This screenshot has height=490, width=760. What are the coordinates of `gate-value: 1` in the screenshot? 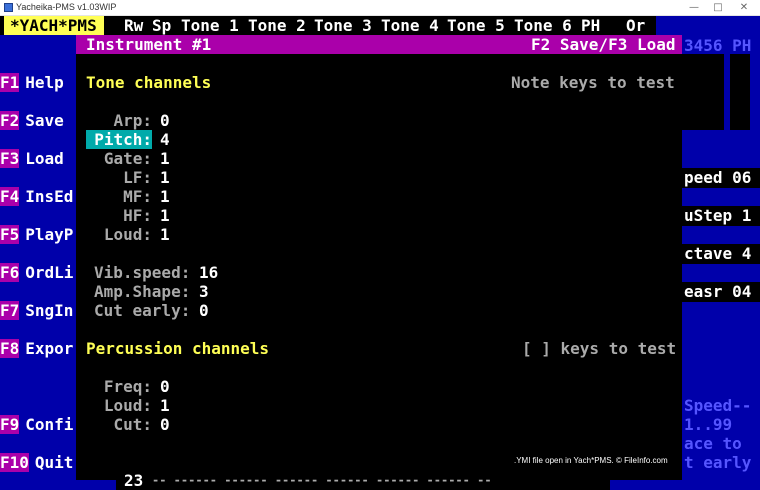 It's located at (165, 158).